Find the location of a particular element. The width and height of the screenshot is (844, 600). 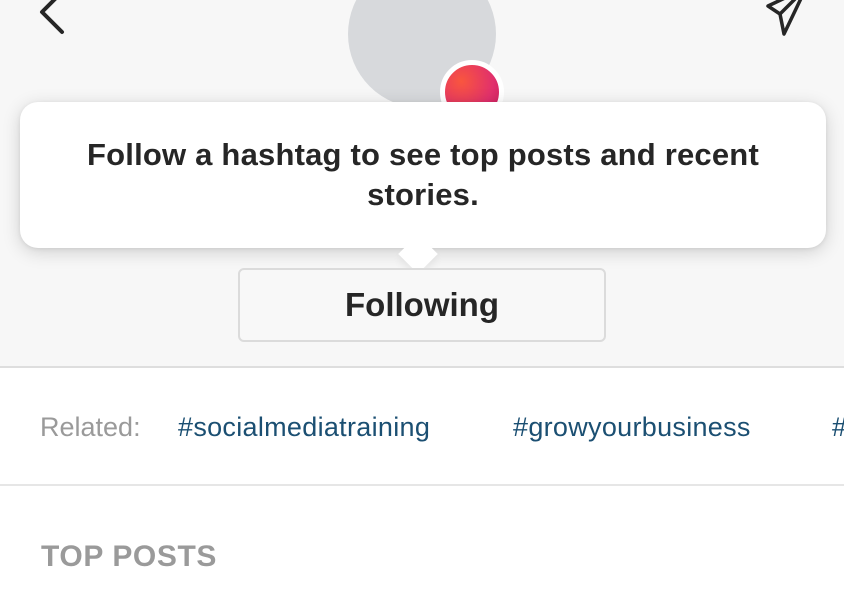

share-button is located at coordinates (786, 19).